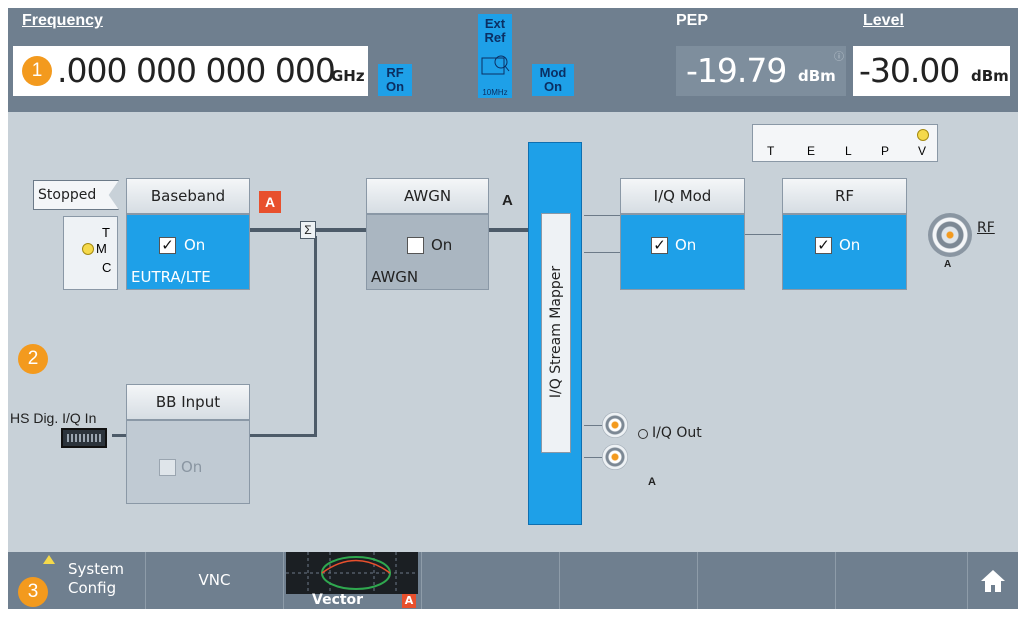 This screenshot has width=1026, height=617. I want to click on iq-mod-block: I/Q Mod ✓ On, so click(682, 234).